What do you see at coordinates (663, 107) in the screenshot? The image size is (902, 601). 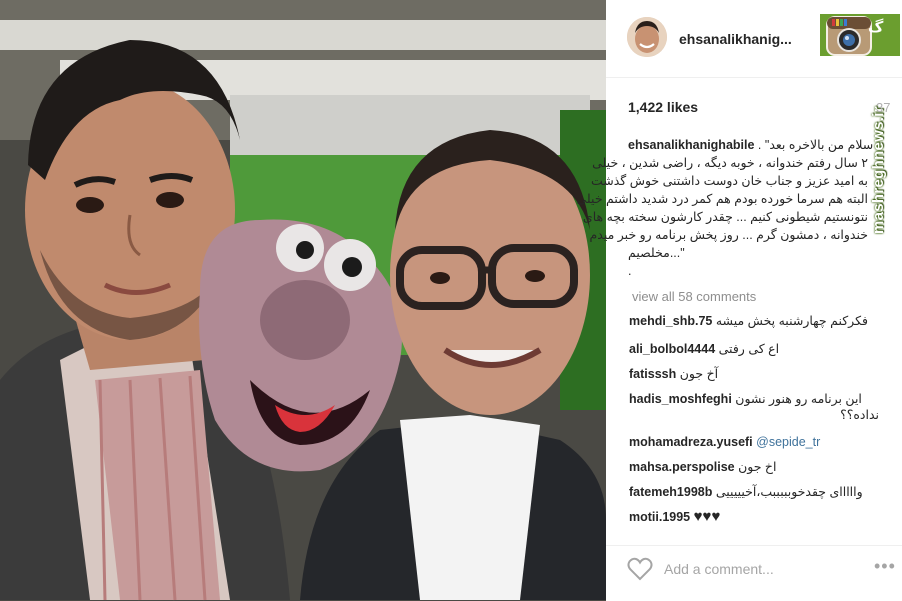 I see `likes-count: 1,422 likes` at bounding box center [663, 107].